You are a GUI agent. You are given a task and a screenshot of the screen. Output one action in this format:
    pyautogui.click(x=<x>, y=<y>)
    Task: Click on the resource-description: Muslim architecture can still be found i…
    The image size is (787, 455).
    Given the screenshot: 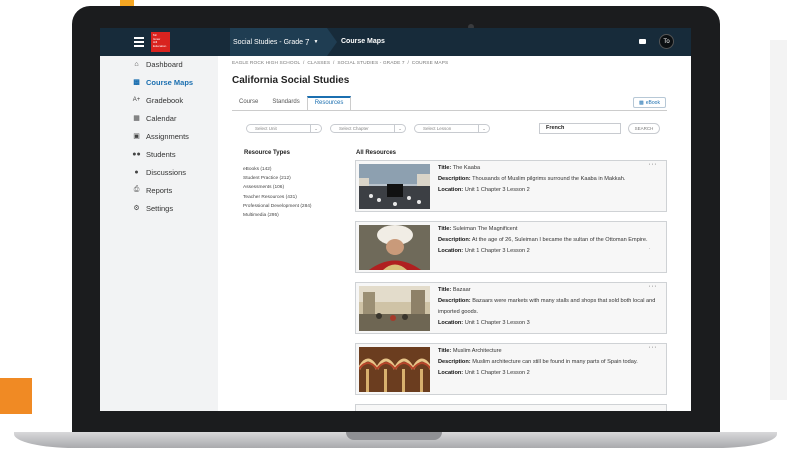 What is the action you would take?
    pyautogui.click(x=555, y=362)
    